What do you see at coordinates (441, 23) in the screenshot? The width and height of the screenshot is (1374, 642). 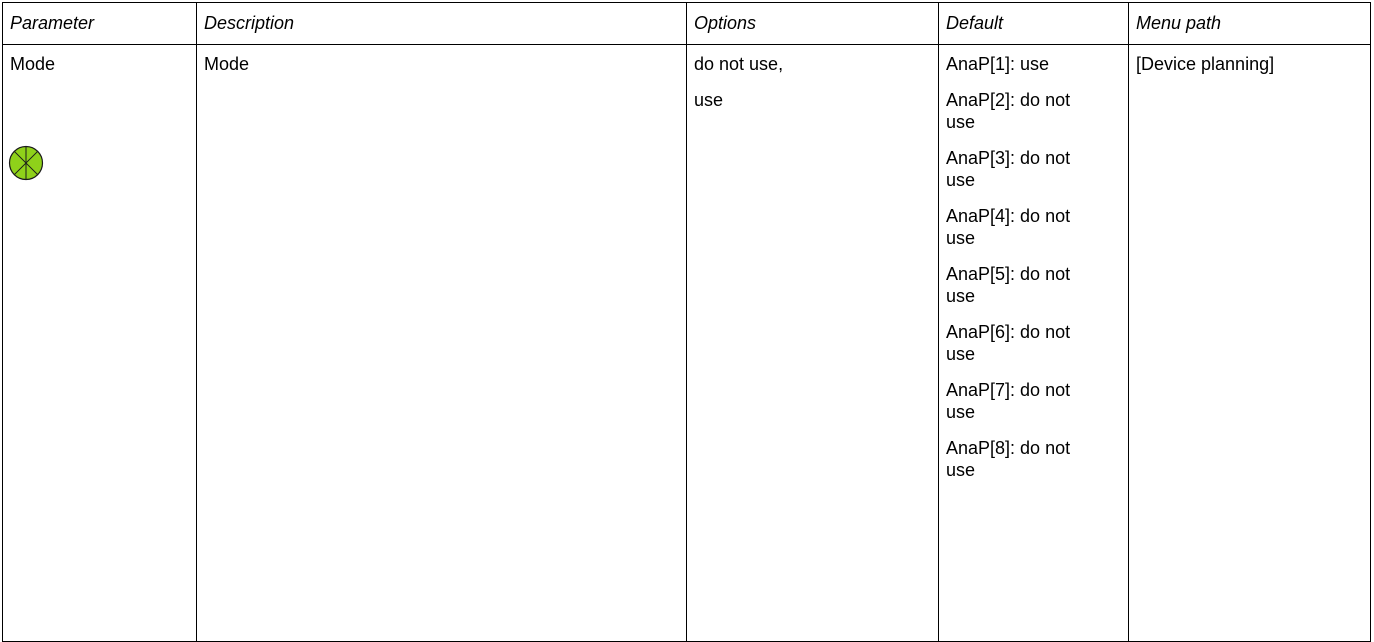 I see `header-description: Description` at bounding box center [441, 23].